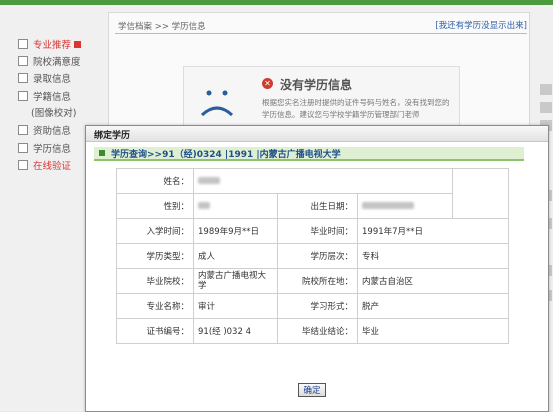 The height and width of the screenshot is (412, 553). Describe the element at coordinates (433, 256) in the screenshot. I see `degree-level-value: 专科` at that location.